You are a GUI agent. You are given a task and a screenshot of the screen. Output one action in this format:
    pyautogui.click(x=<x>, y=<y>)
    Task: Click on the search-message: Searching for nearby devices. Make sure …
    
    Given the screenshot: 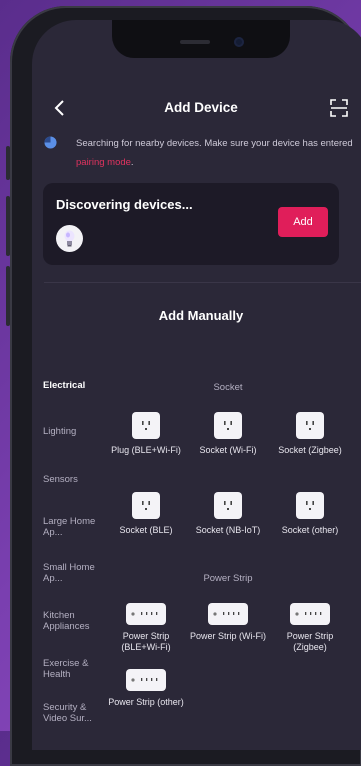 What is the action you would take?
    pyautogui.click(x=214, y=153)
    